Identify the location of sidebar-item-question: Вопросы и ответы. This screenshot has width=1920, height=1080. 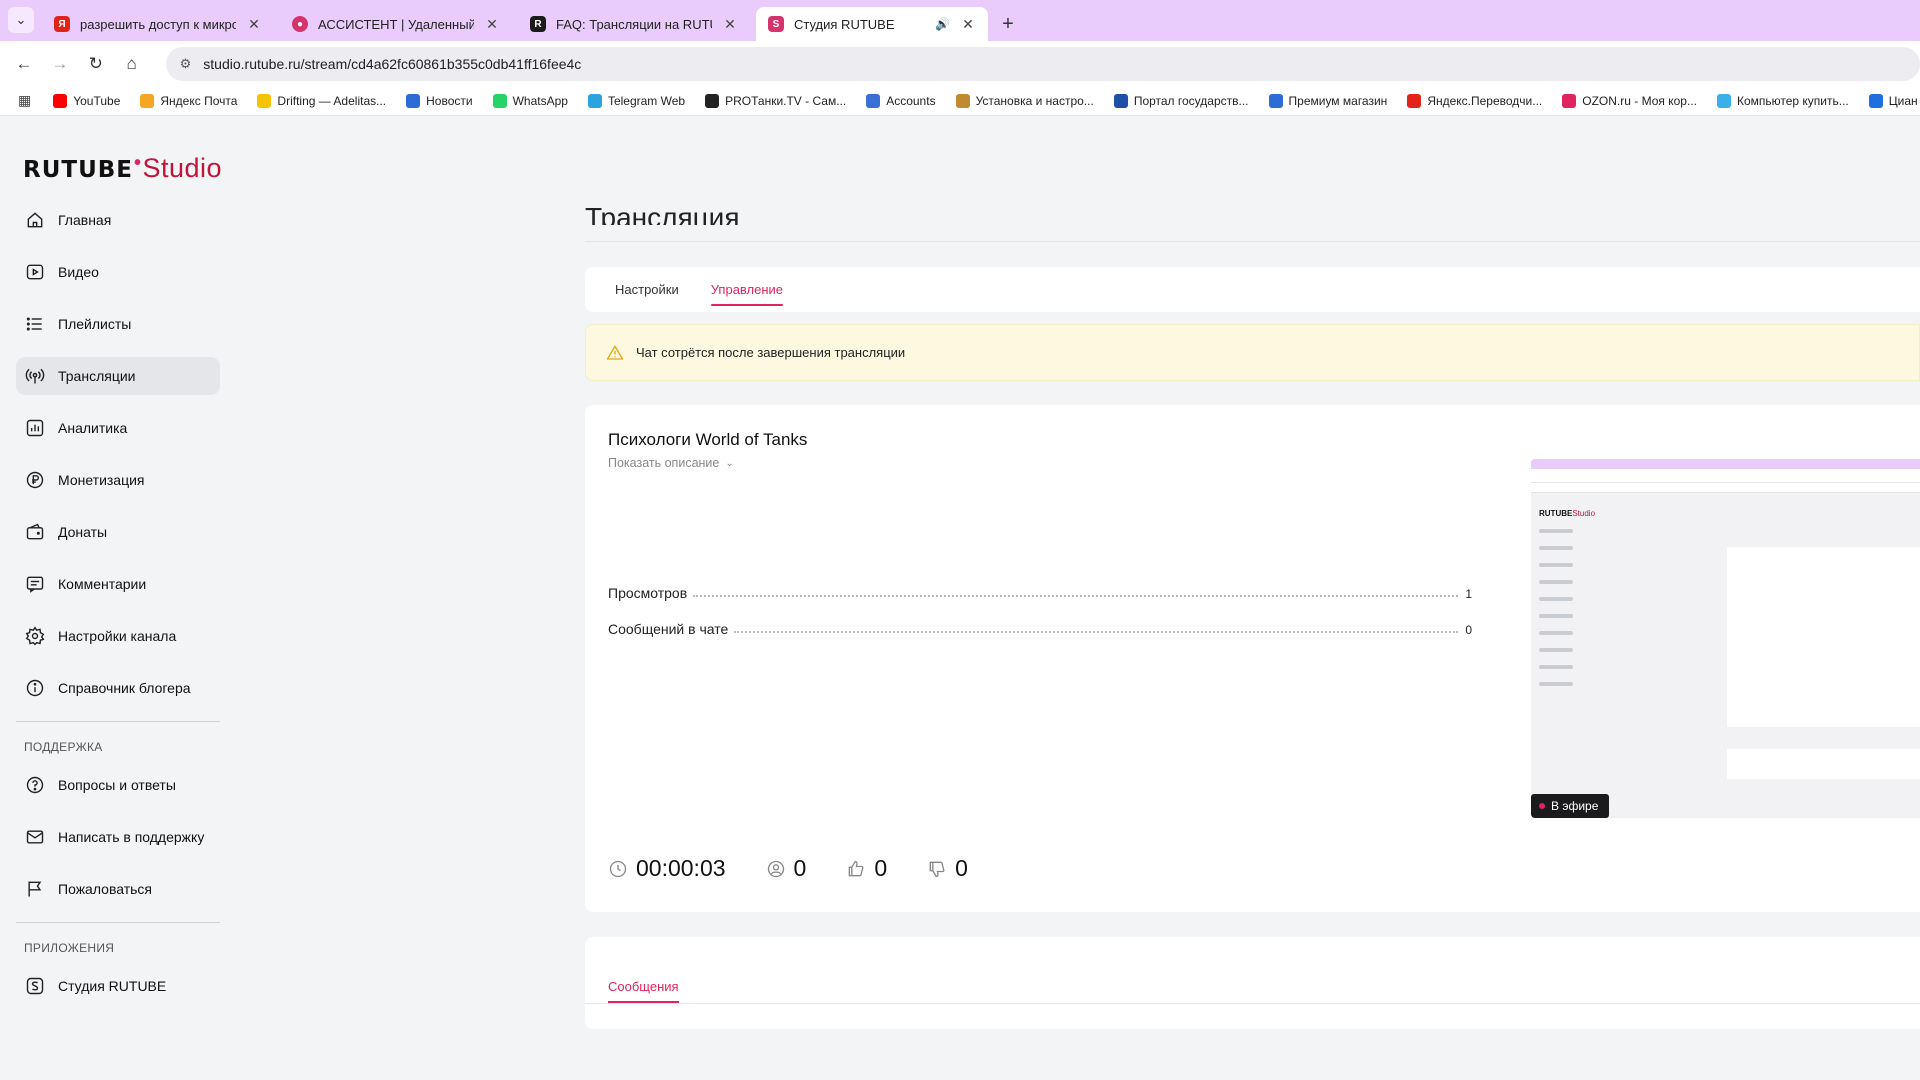
(118, 785).